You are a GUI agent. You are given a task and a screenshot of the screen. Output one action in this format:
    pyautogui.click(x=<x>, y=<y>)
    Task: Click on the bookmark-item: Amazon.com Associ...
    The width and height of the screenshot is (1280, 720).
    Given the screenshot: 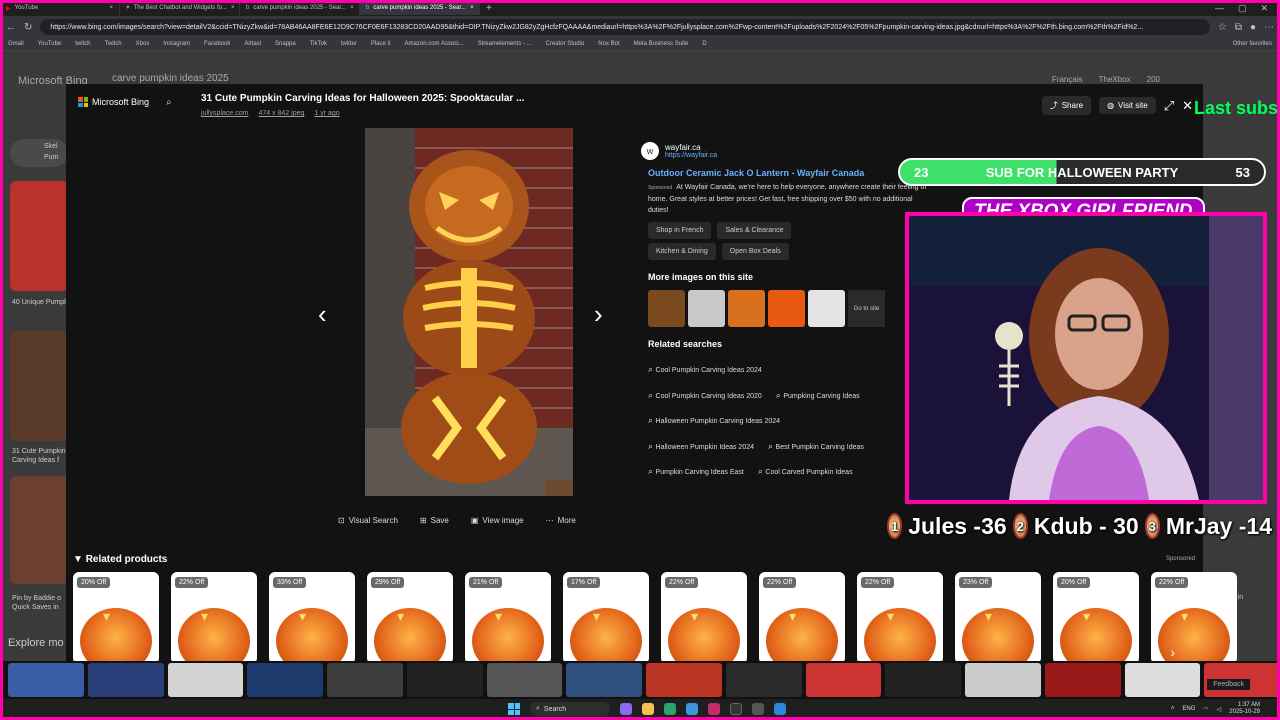 What is the action you would take?
    pyautogui.click(x=434, y=44)
    